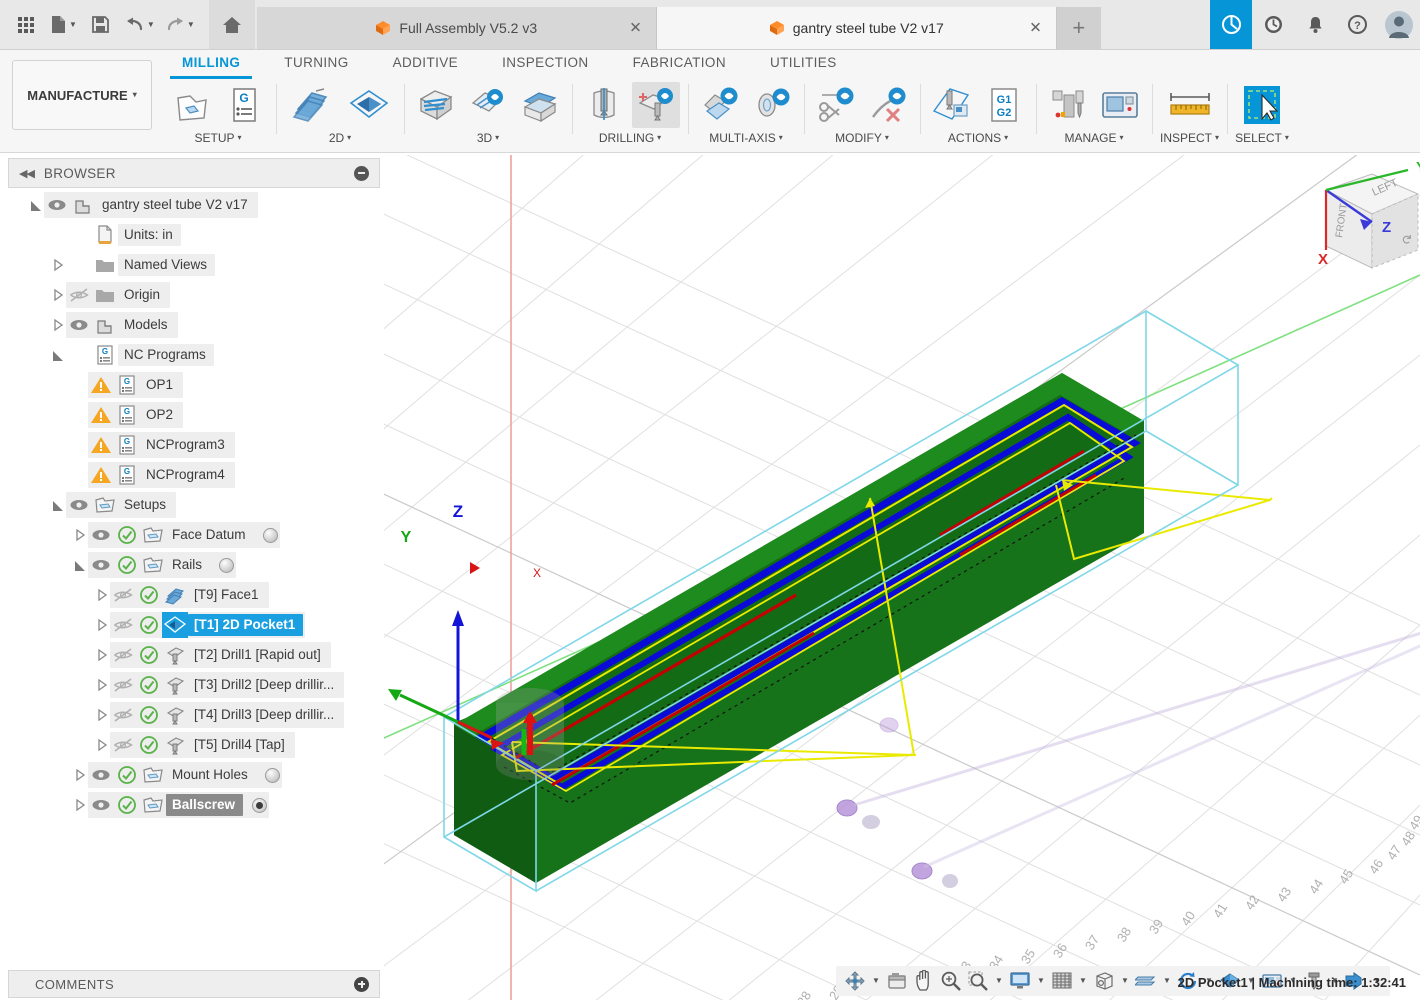 The height and width of the screenshot is (1000, 1420). What do you see at coordinates (436, 105) in the screenshot?
I see `adaptive-3d-icon` at bounding box center [436, 105].